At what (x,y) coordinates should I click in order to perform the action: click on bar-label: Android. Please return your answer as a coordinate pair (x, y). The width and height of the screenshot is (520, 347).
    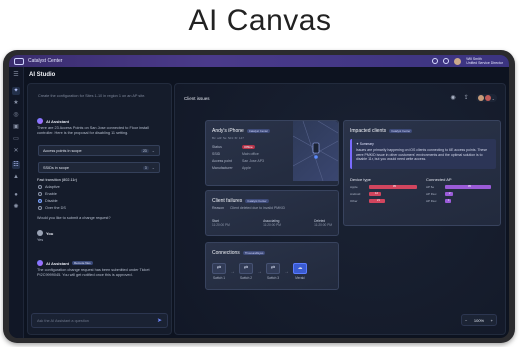
    Looking at the image, I should click on (355, 194).